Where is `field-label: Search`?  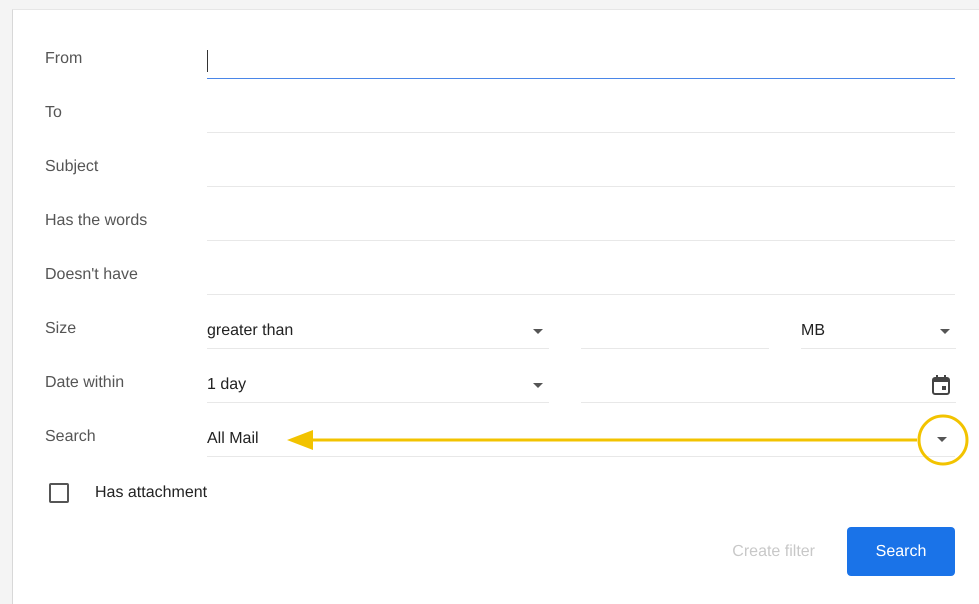
field-label: Search is located at coordinates (71, 437).